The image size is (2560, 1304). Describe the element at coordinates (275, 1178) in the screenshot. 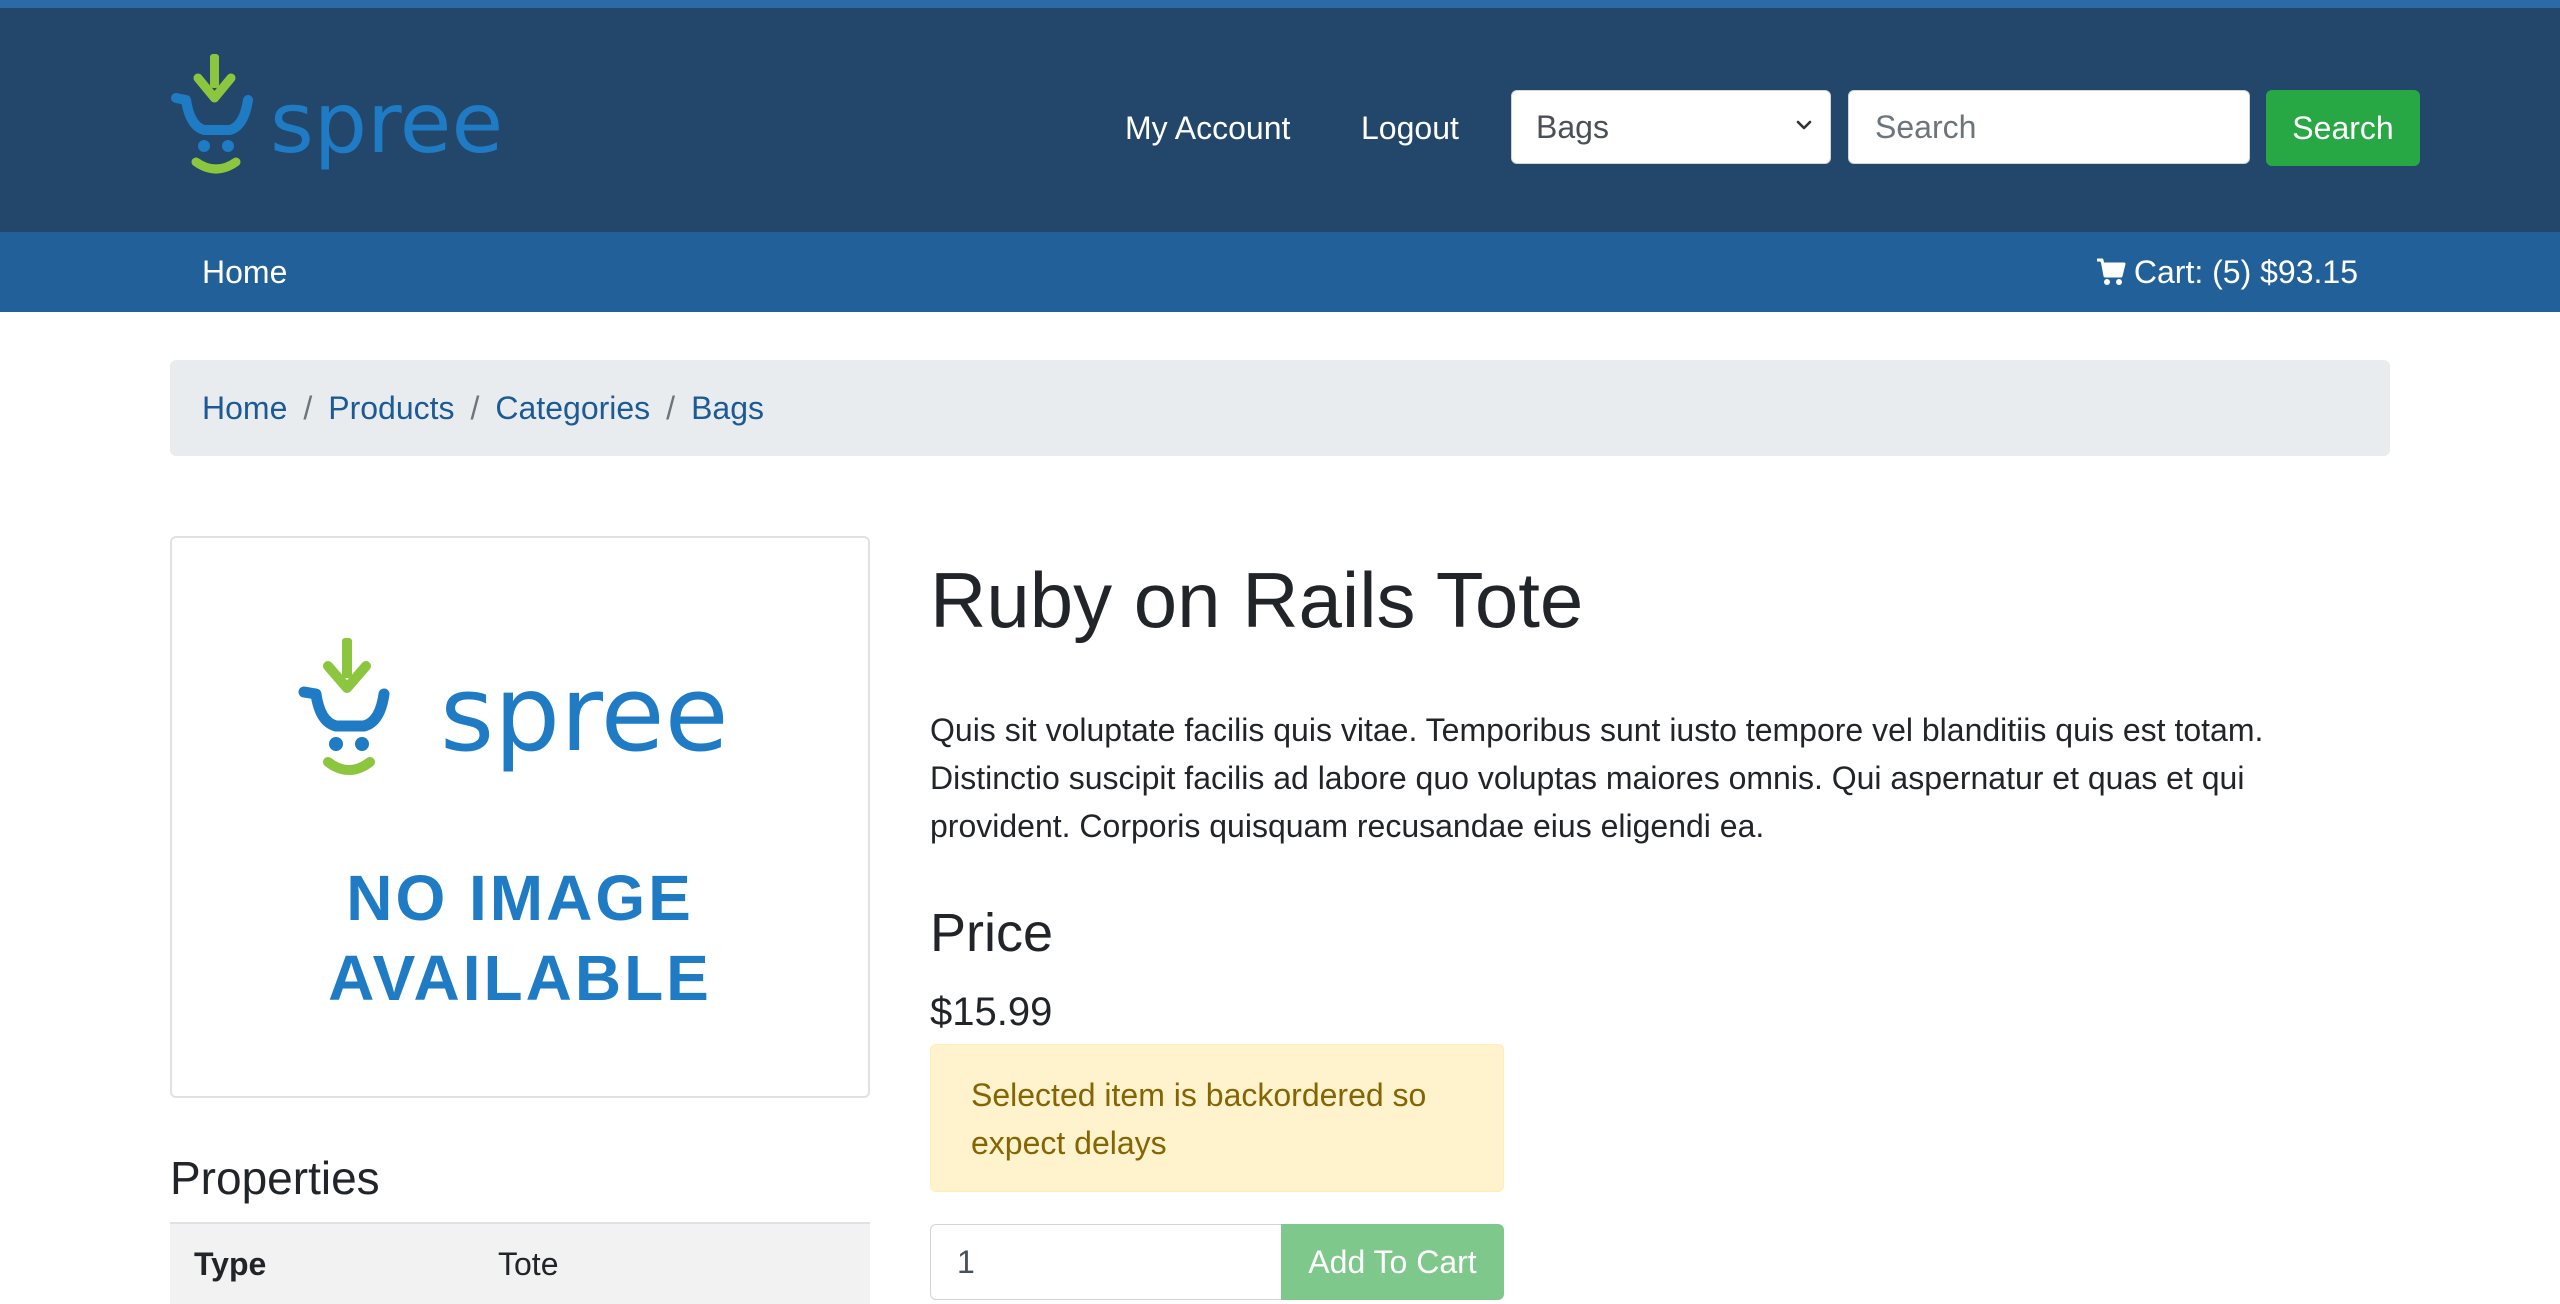

I see `properties-heading: Properties` at that location.